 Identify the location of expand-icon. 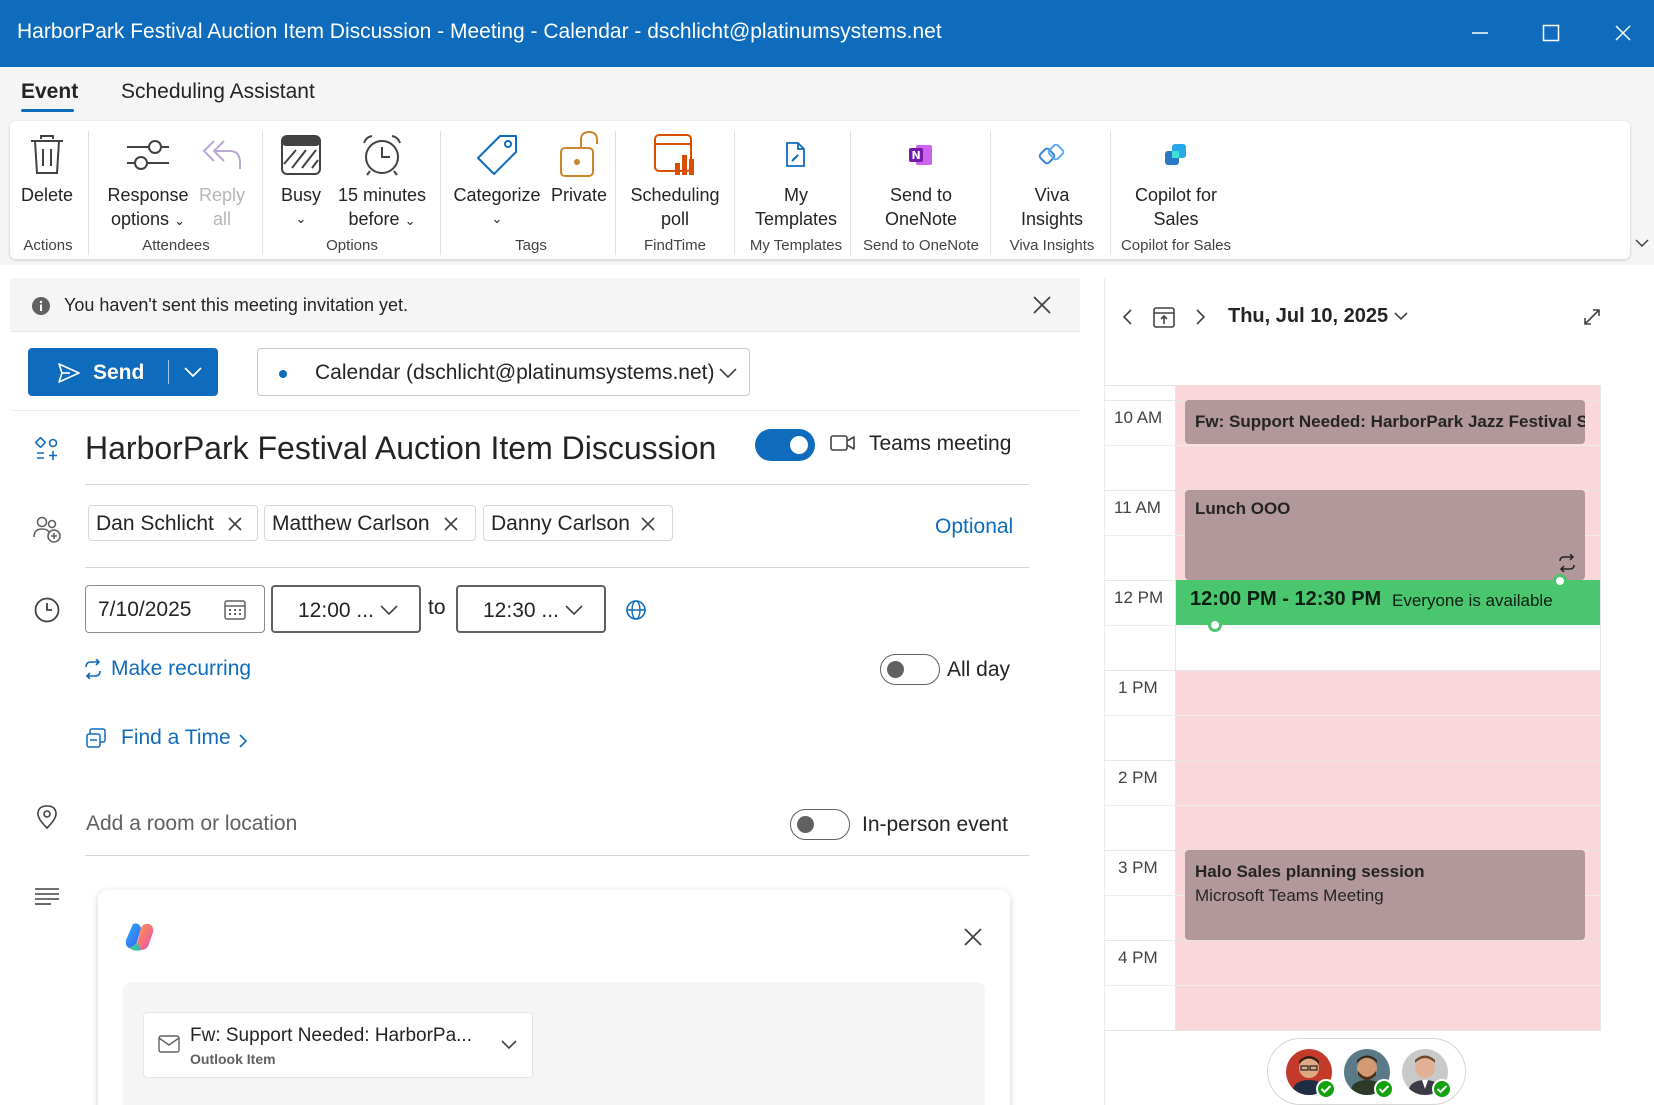
(1592, 317).